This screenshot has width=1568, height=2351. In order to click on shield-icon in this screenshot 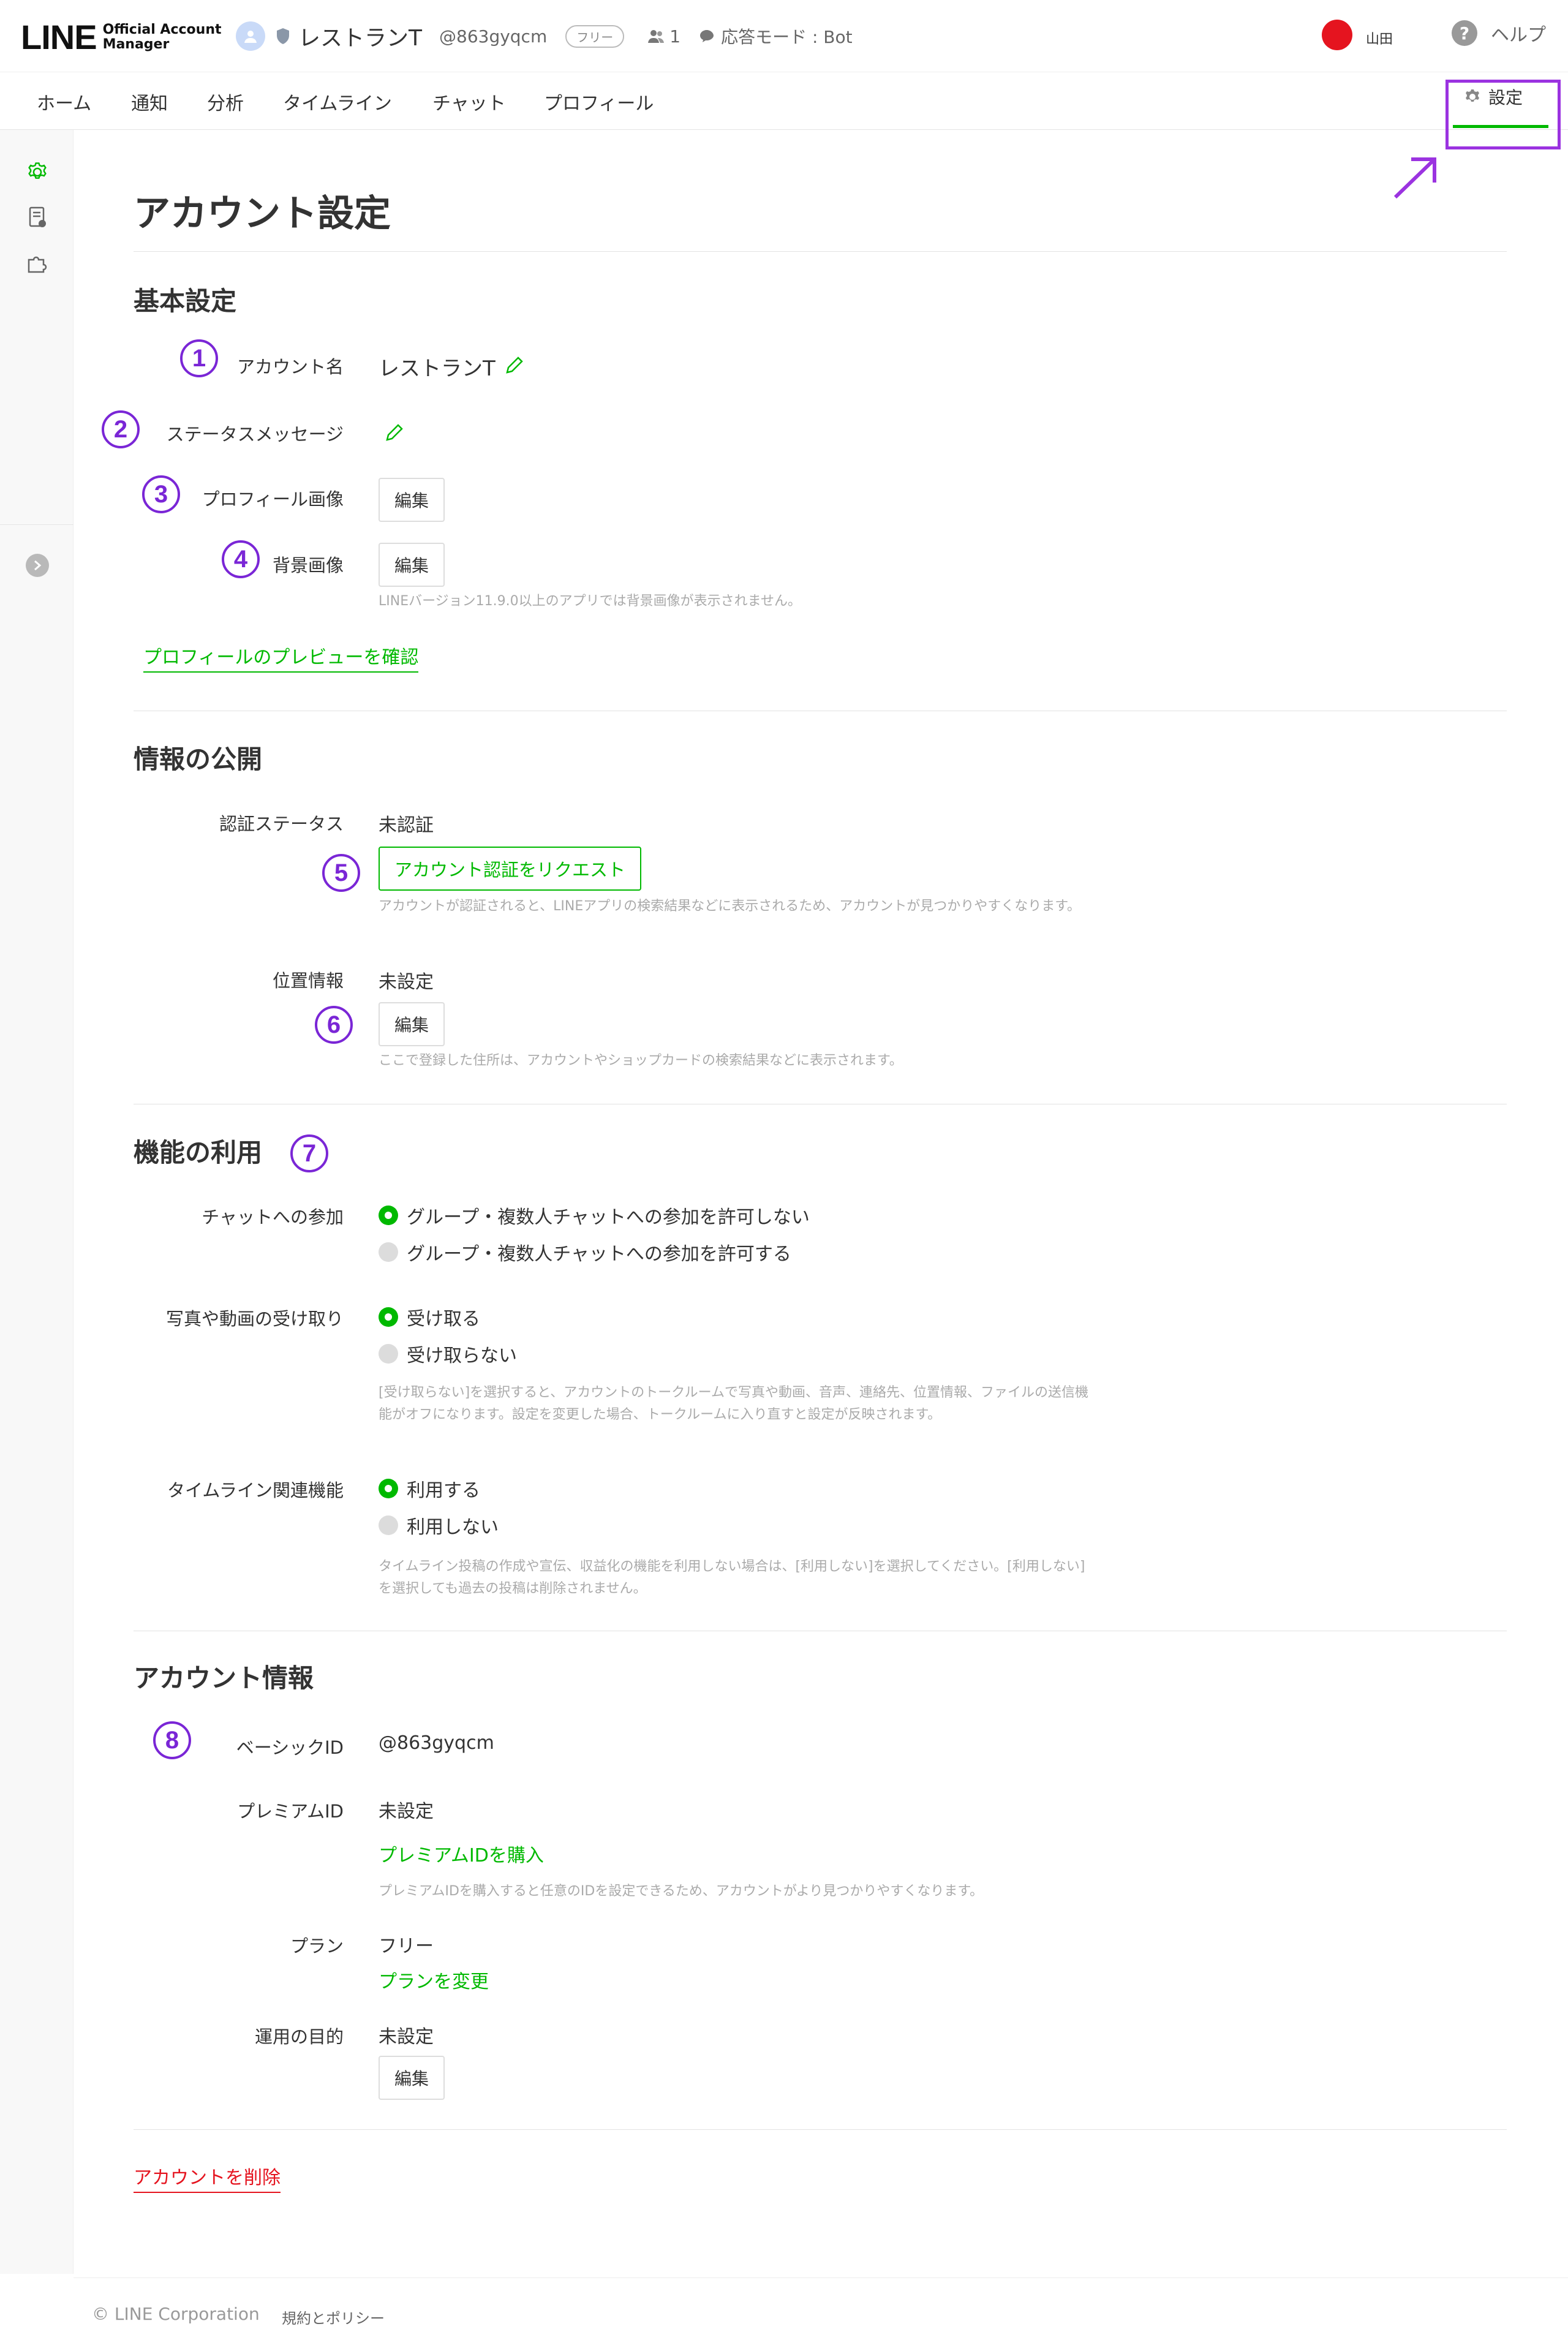, I will do `click(283, 36)`.